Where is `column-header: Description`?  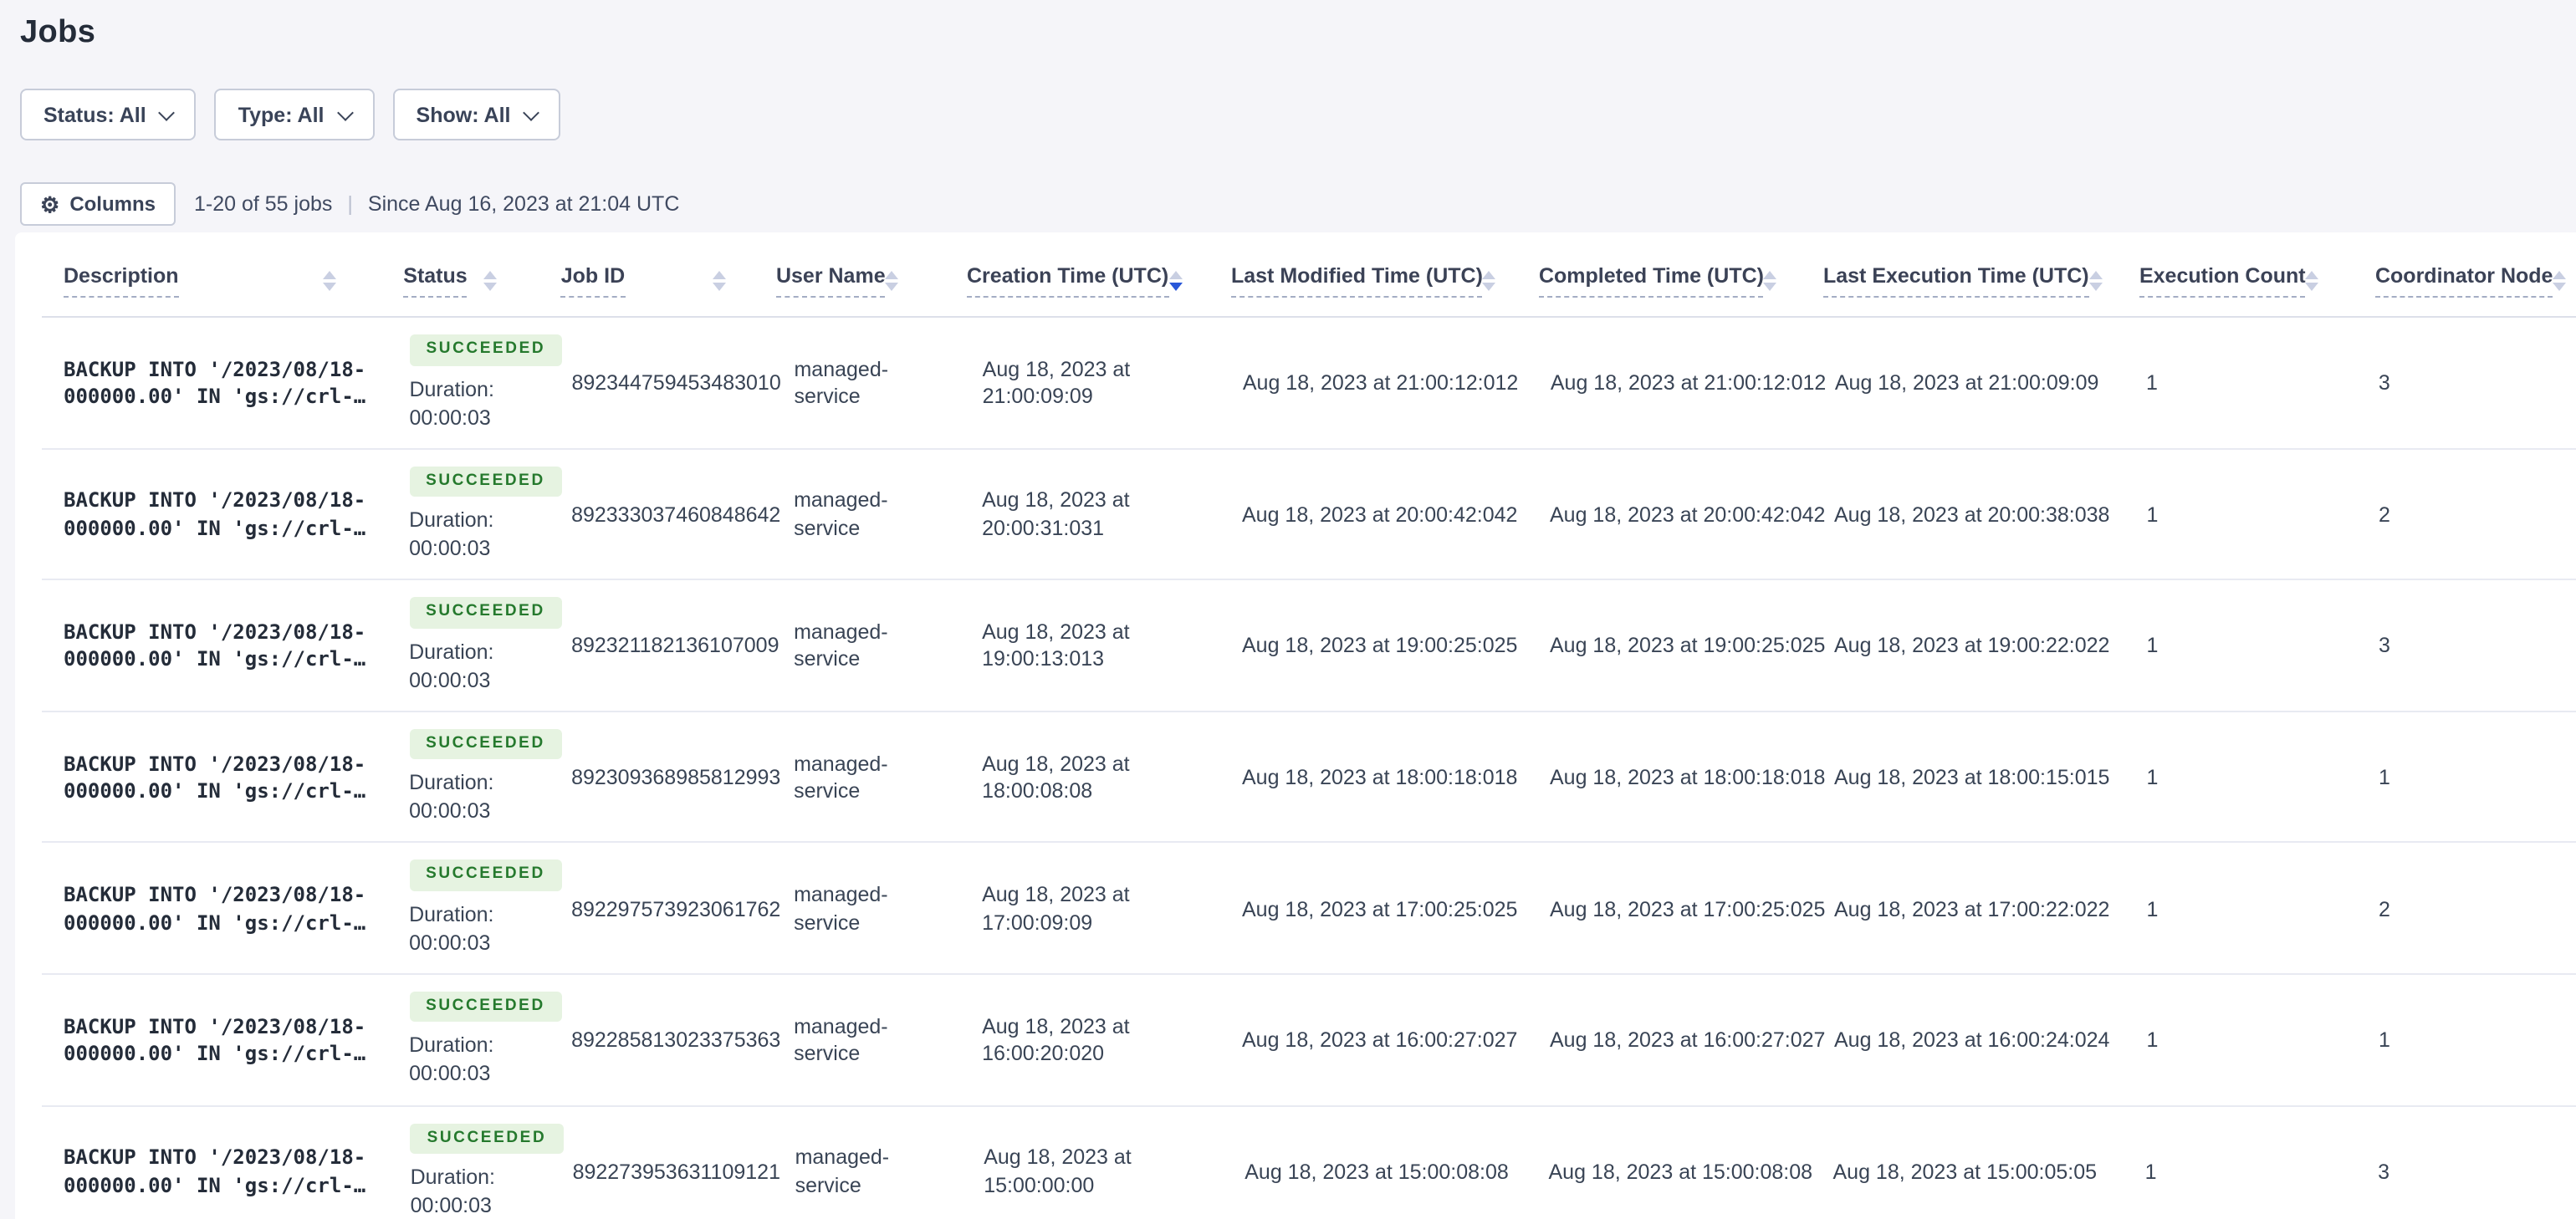 column-header: Description is located at coordinates (200, 280).